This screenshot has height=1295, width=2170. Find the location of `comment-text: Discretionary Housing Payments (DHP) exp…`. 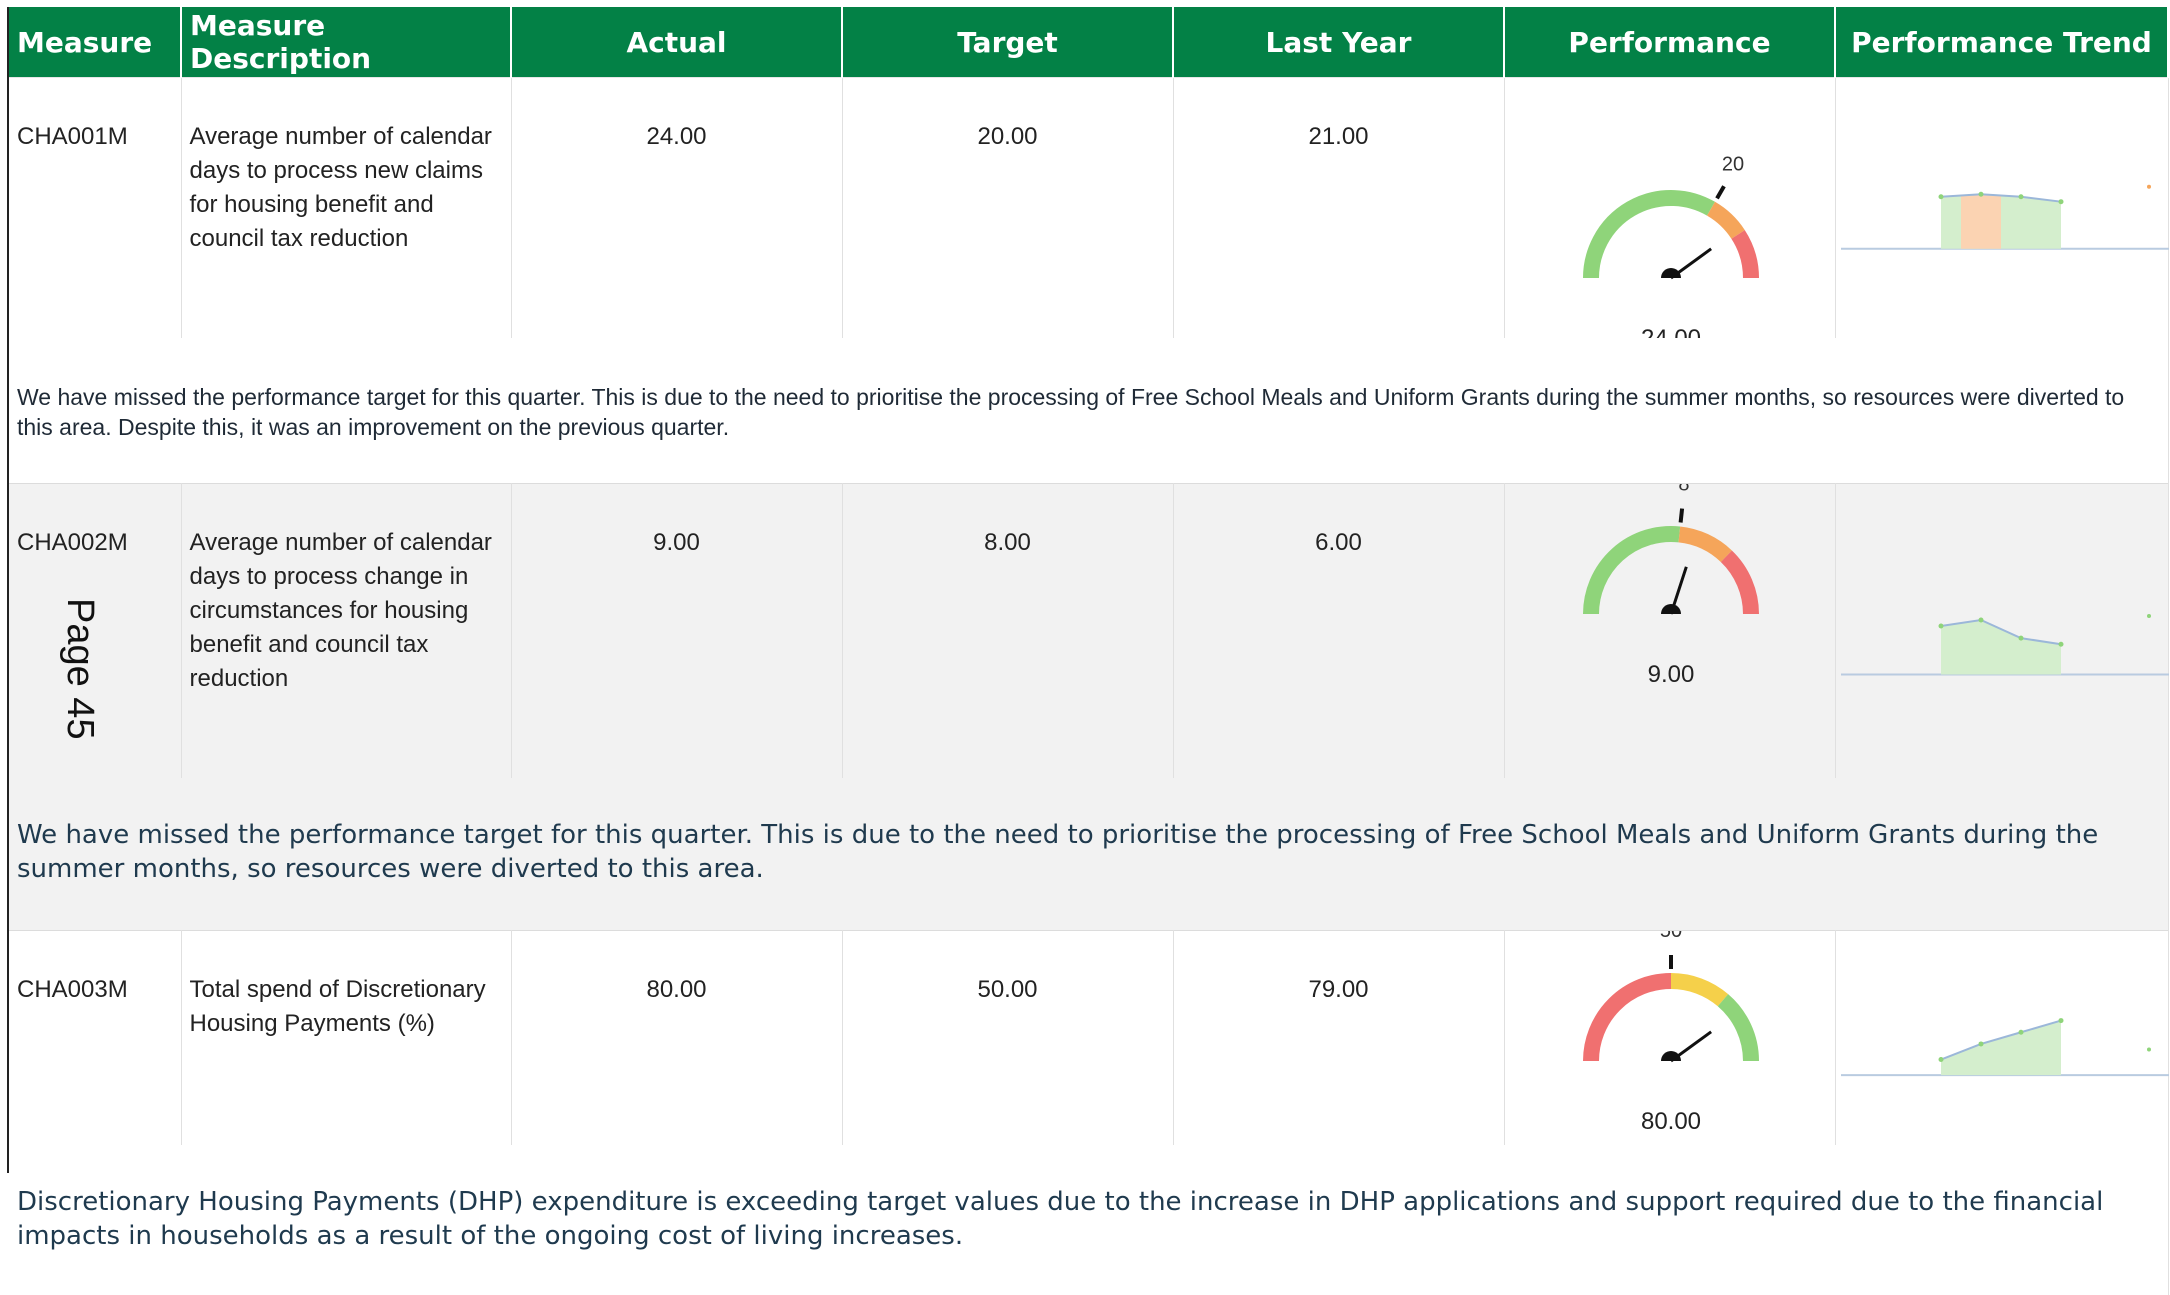

comment-text: Discretionary Housing Payments (DHP) exp… is located at coordinates (1060, 1219).